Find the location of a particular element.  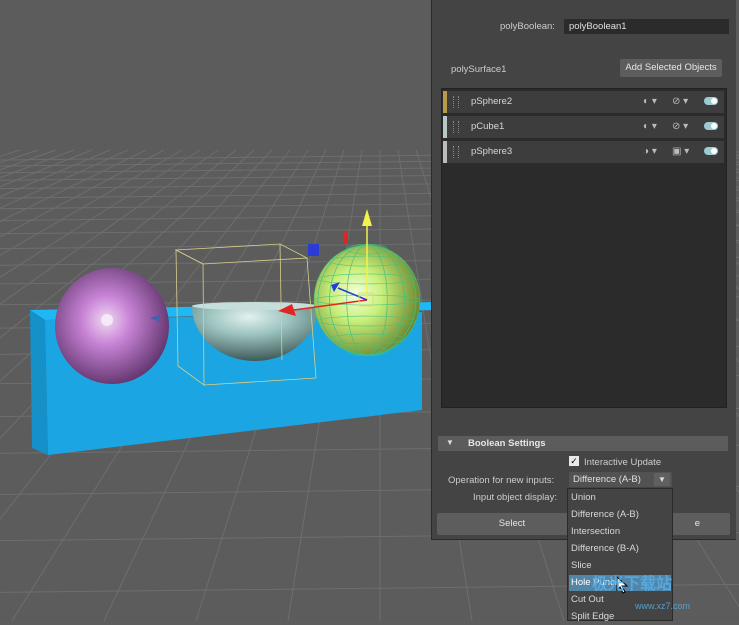

watermark-url: www.xz7.com is located at coordinates (663, 606).